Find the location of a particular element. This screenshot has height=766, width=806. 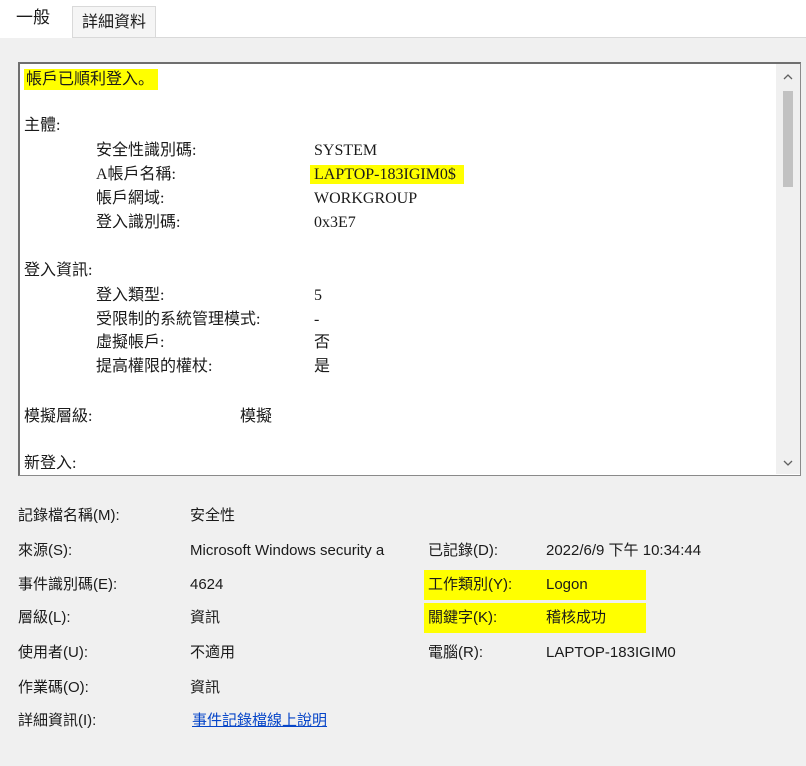

source-label: 來源(S): is located at coordinates (45, 550).